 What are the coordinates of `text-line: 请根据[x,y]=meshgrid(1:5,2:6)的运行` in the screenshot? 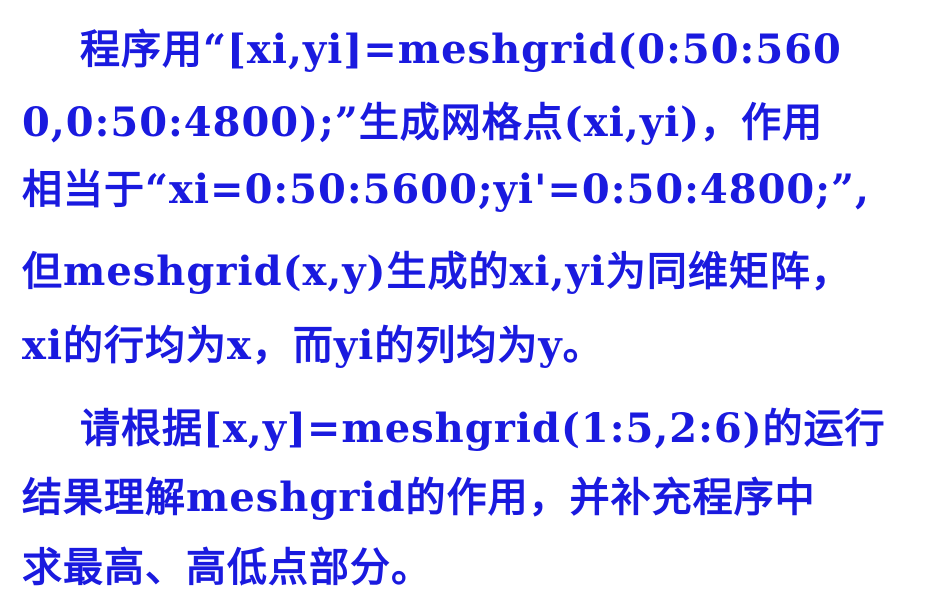 It's located at (483, 428).